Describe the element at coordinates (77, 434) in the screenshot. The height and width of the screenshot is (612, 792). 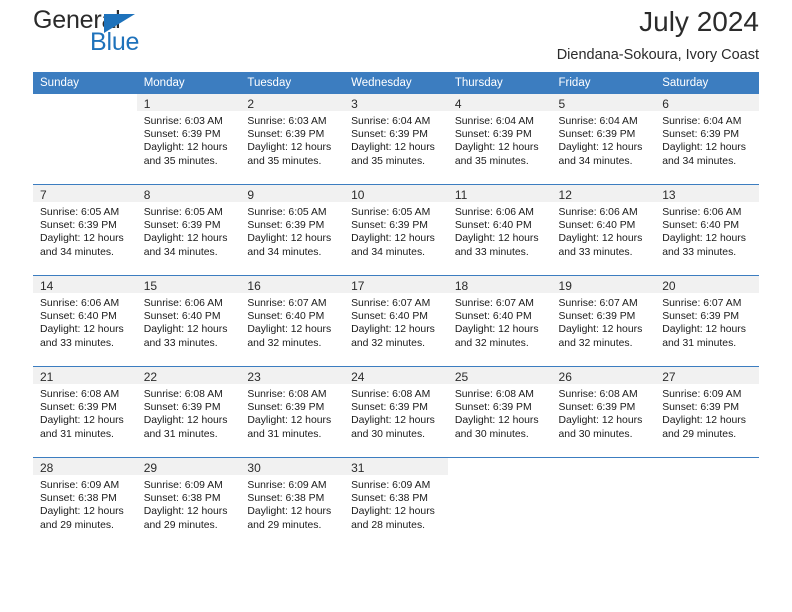
I see `daylight-text-line2: and 31 minutes.` at that location.